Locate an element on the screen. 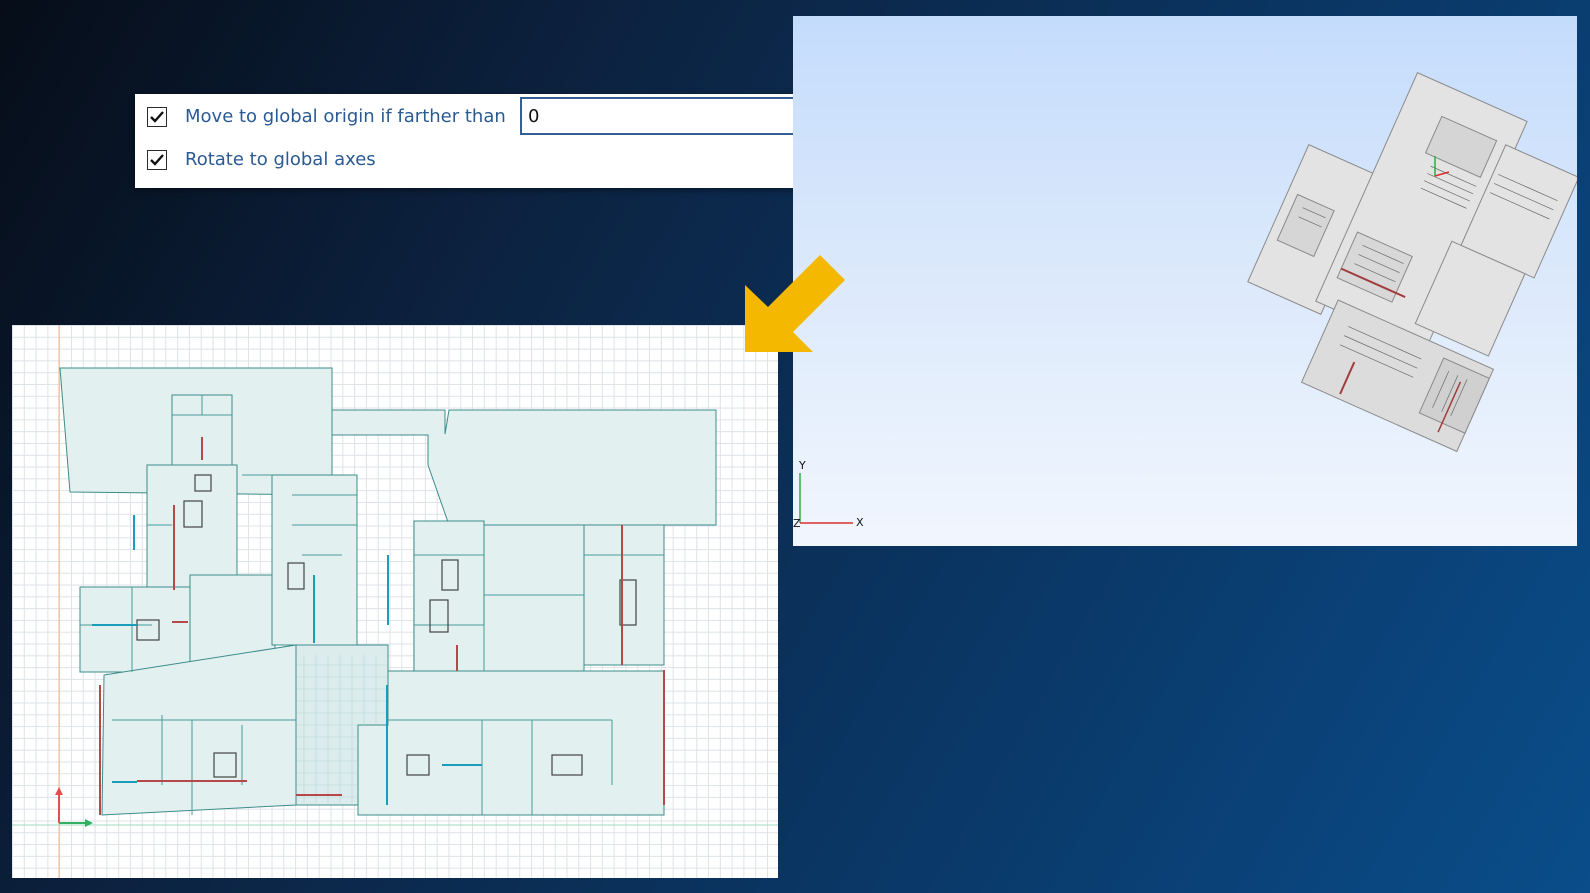 The image size is (1590, 893). axis-triad-icon is located at coordinates (826, 498).